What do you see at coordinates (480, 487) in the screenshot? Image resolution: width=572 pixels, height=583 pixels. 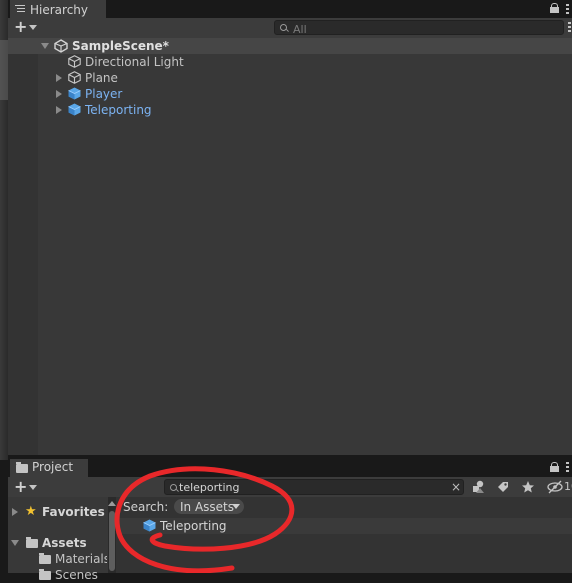 I see `search-by-type-icon` at bounding box center [480, 487].